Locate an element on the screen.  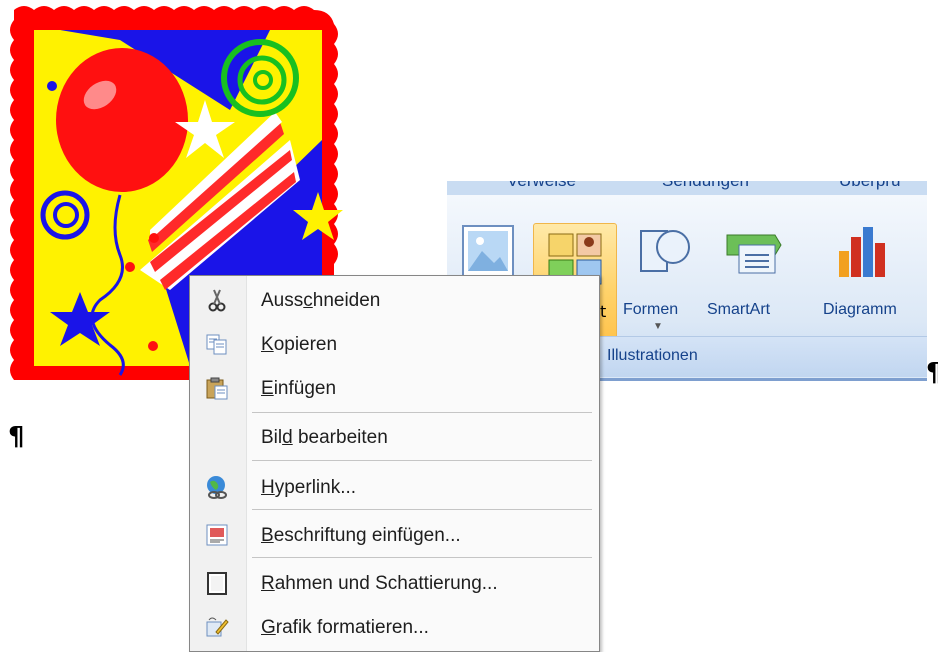
chart-icon is located at coordinates (862, 252).